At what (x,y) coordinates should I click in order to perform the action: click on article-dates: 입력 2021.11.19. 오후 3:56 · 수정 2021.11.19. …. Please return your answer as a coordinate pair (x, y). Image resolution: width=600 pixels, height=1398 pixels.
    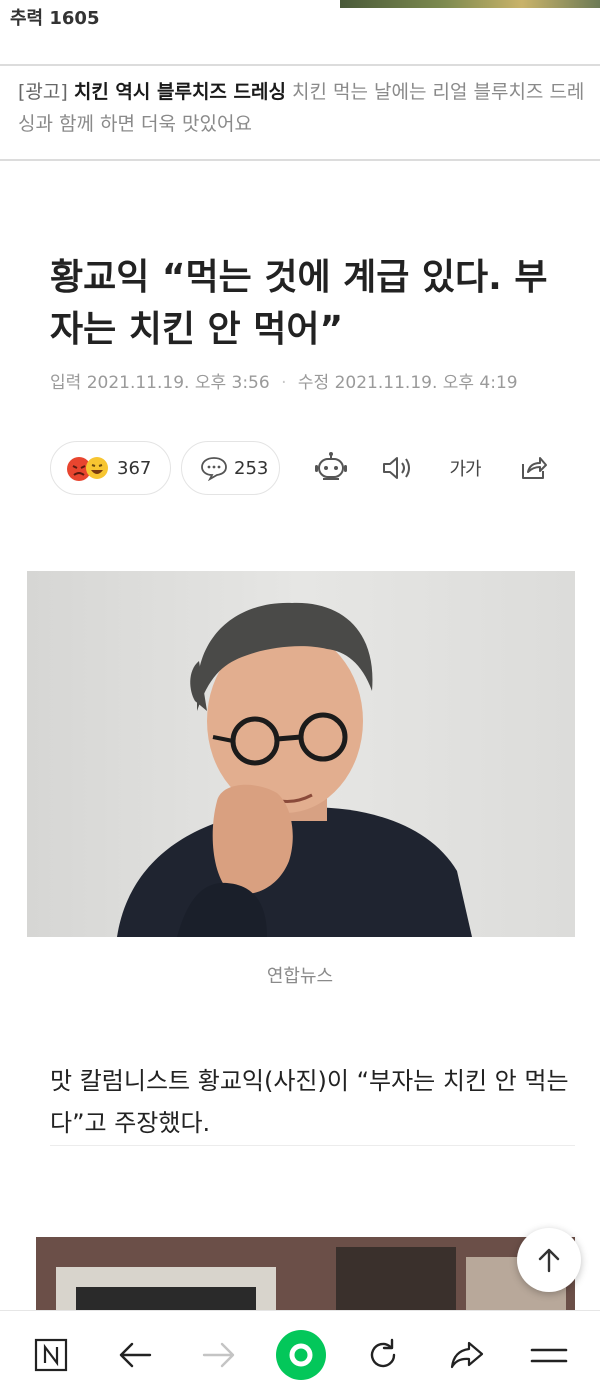
    Looking at the image, I should click on (284, 380).